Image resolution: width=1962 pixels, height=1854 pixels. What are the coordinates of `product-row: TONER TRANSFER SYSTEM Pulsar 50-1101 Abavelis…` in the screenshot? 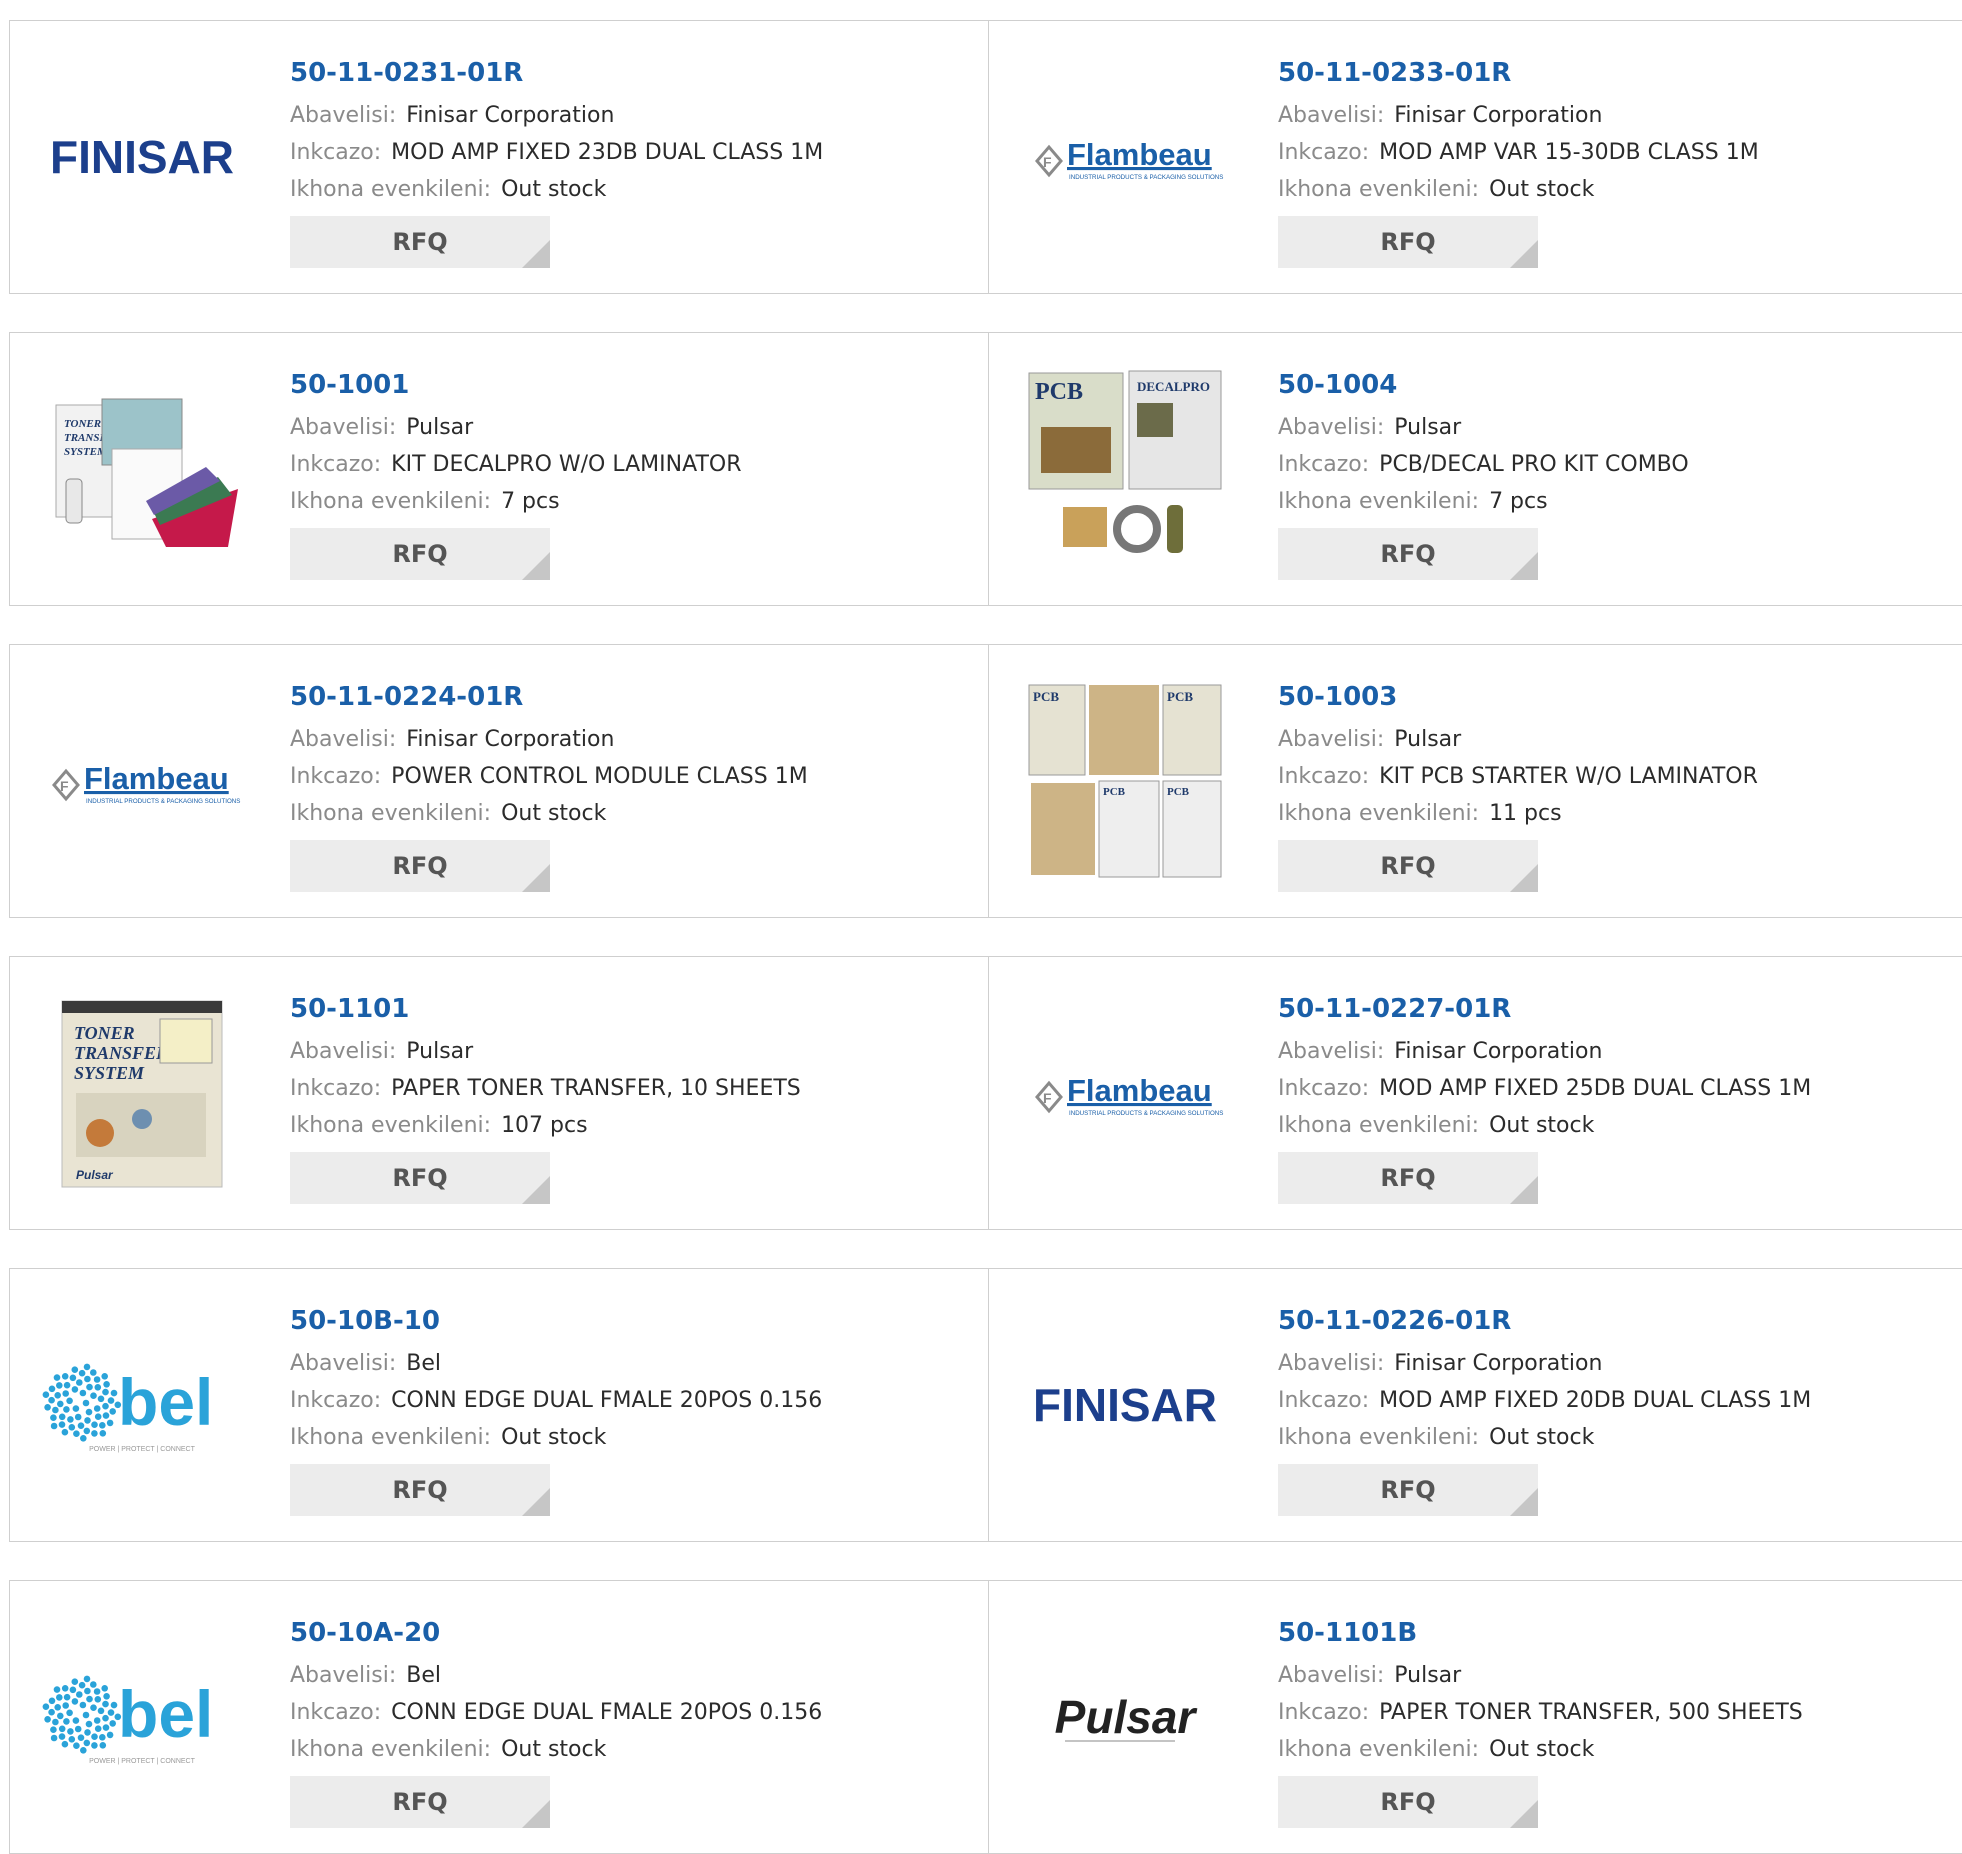 It's located at (985, 1093).